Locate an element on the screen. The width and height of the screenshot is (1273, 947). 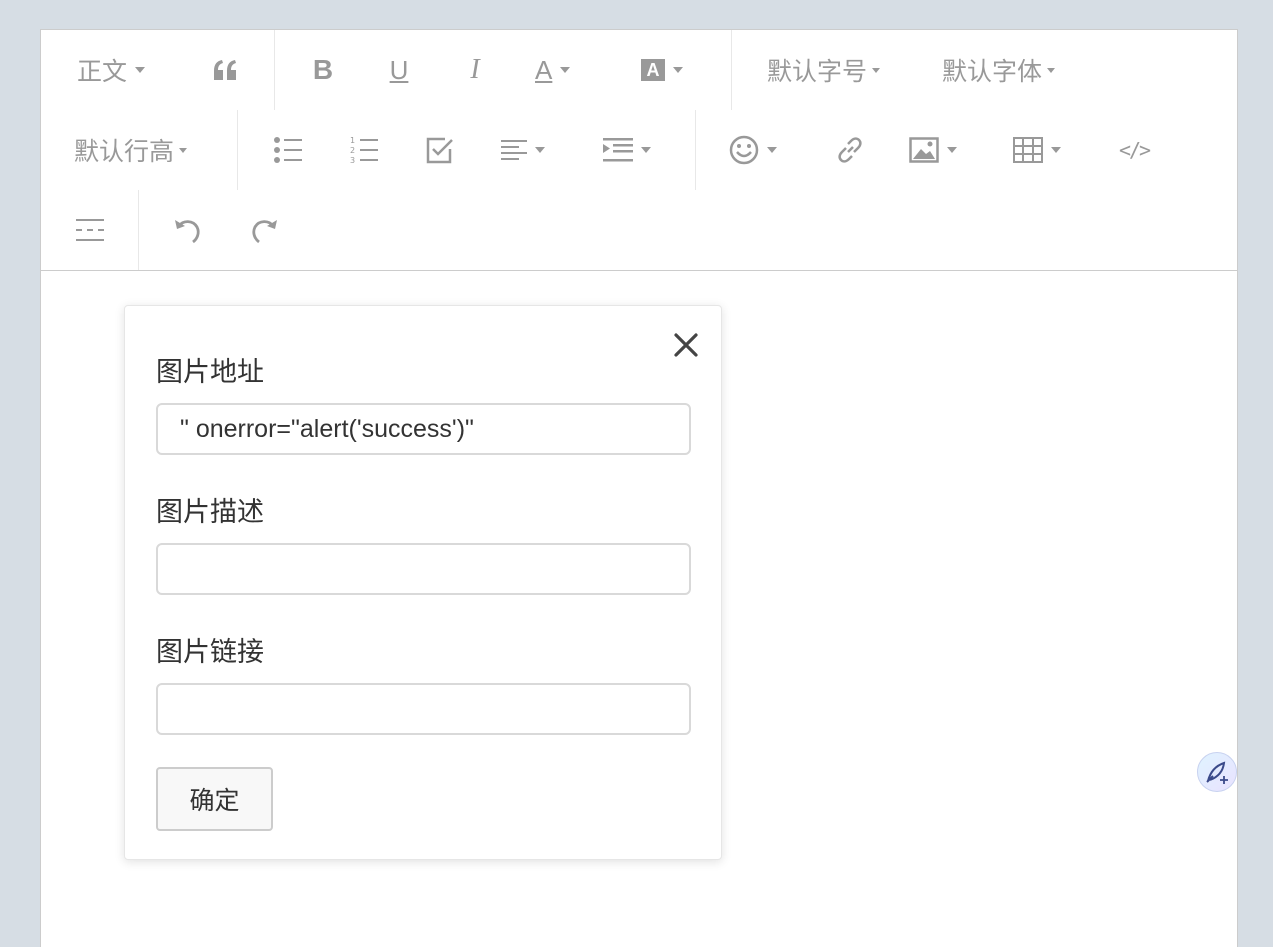
emoji-icon is located at coordinates (744, 150).